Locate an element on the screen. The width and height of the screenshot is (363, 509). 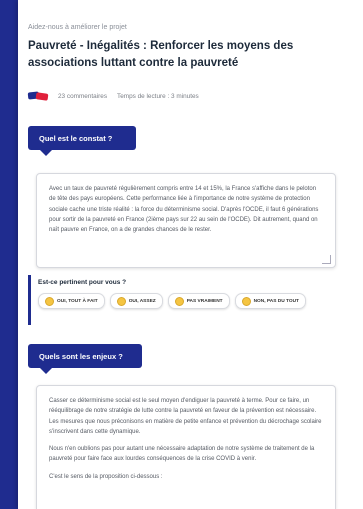
resize-handle-icon is located at coordinates (326, 259).